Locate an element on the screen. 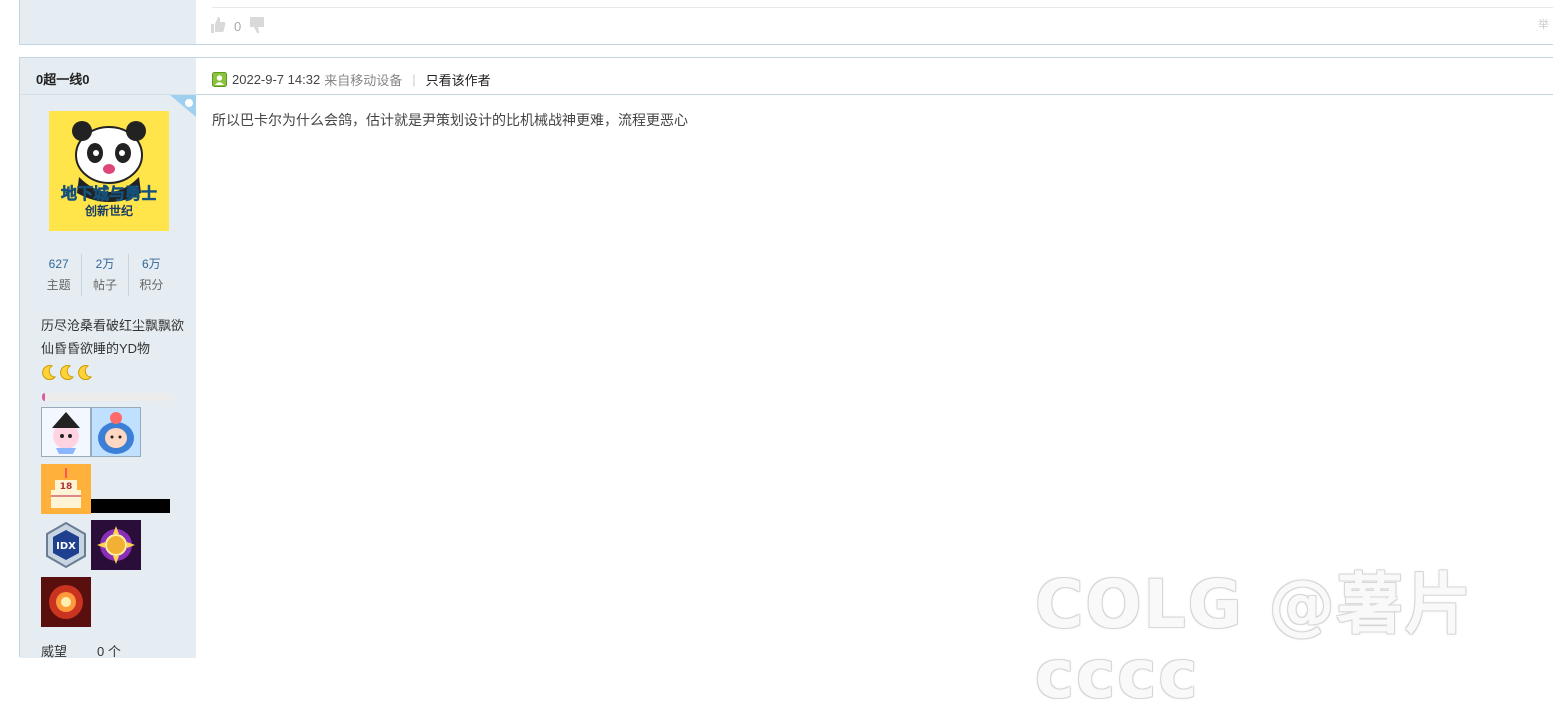 The width and height of the screenshot is (1553, 713). stat-label: 帖子 is located at coordinates (104, 285).